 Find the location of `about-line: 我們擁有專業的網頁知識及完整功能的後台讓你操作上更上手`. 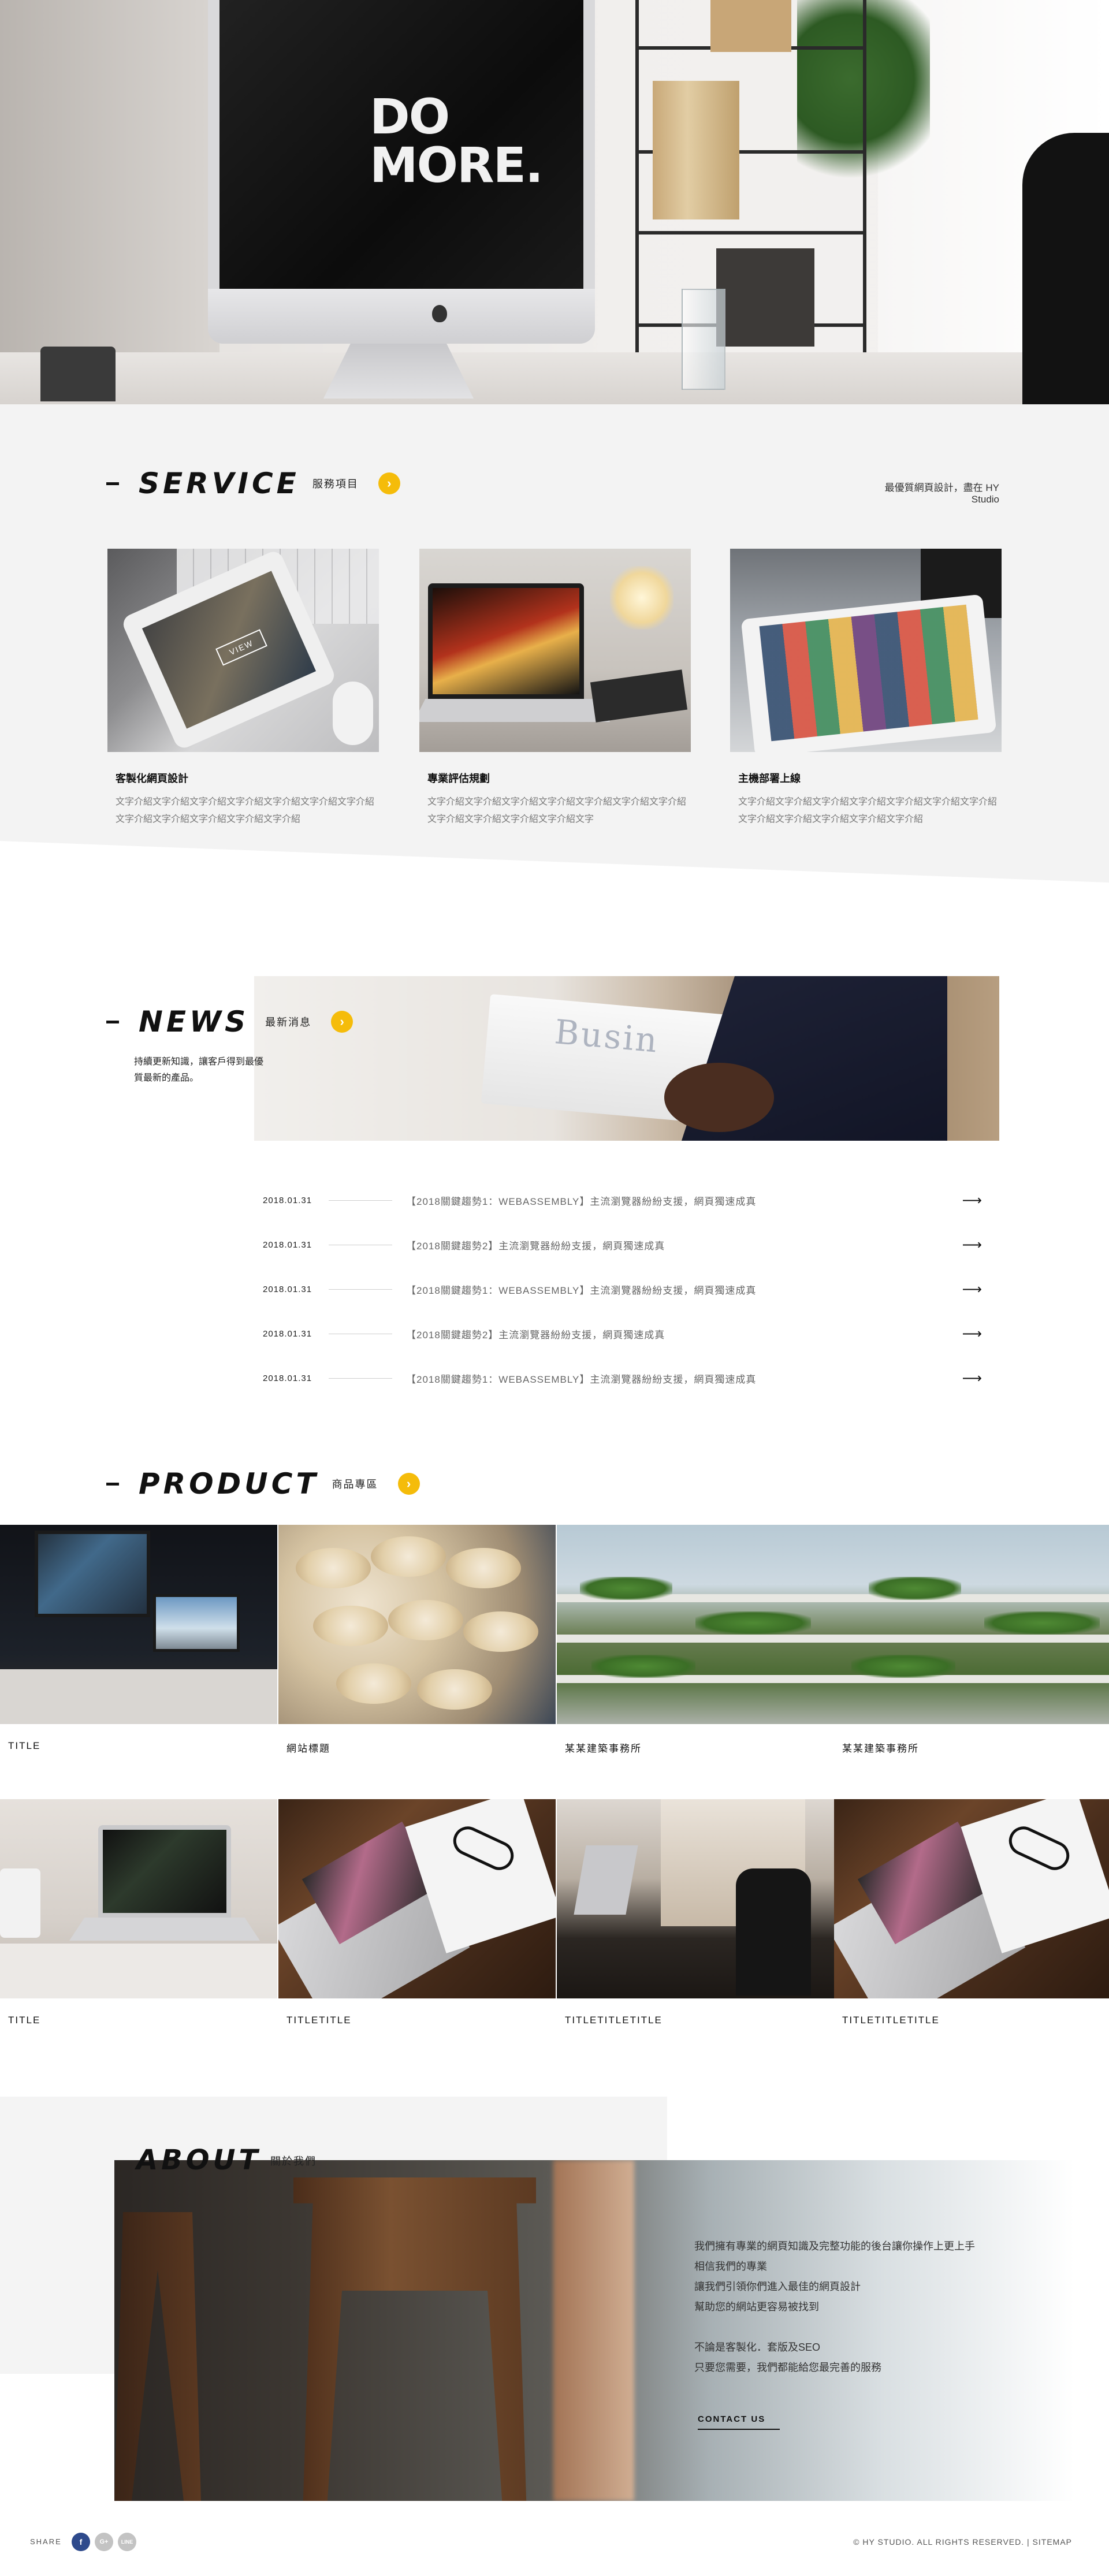

about-line: 我們擁有專業的網頁知識及完整功能的後台讓你操作上更上手 is located at coordinates (835, 2246).